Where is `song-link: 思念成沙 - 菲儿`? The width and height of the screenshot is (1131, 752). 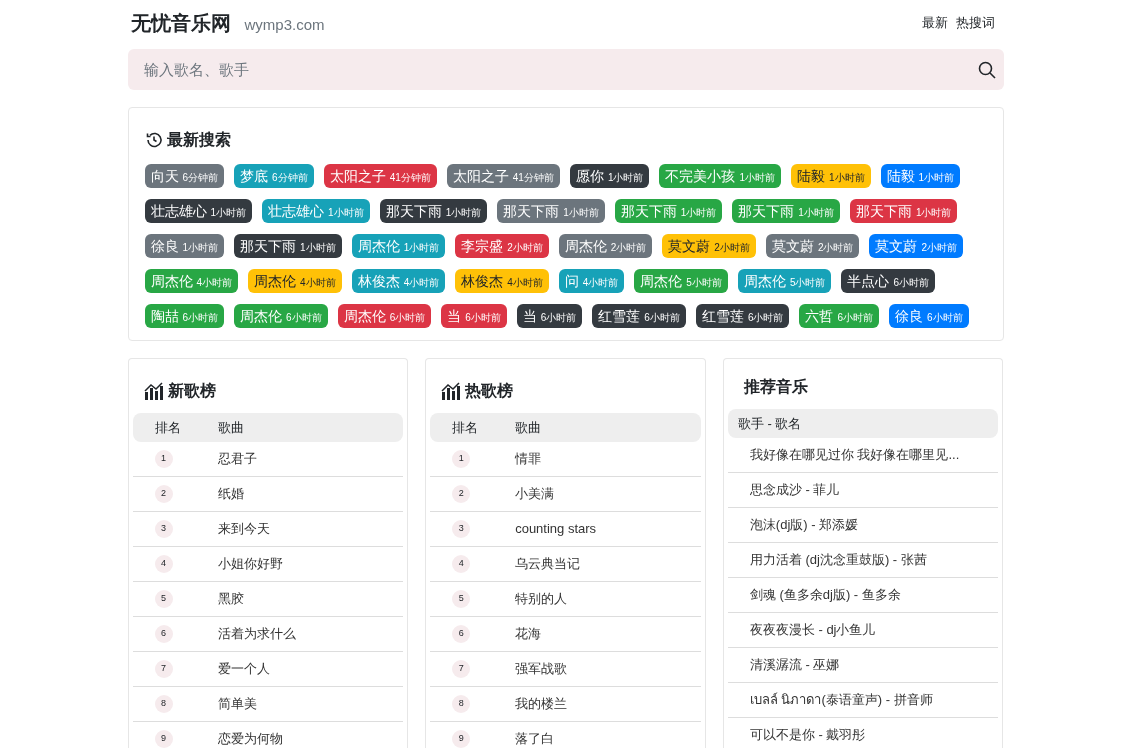
song-link: 思念成沙 - 菲儿 is located at coordinates (794, 490).